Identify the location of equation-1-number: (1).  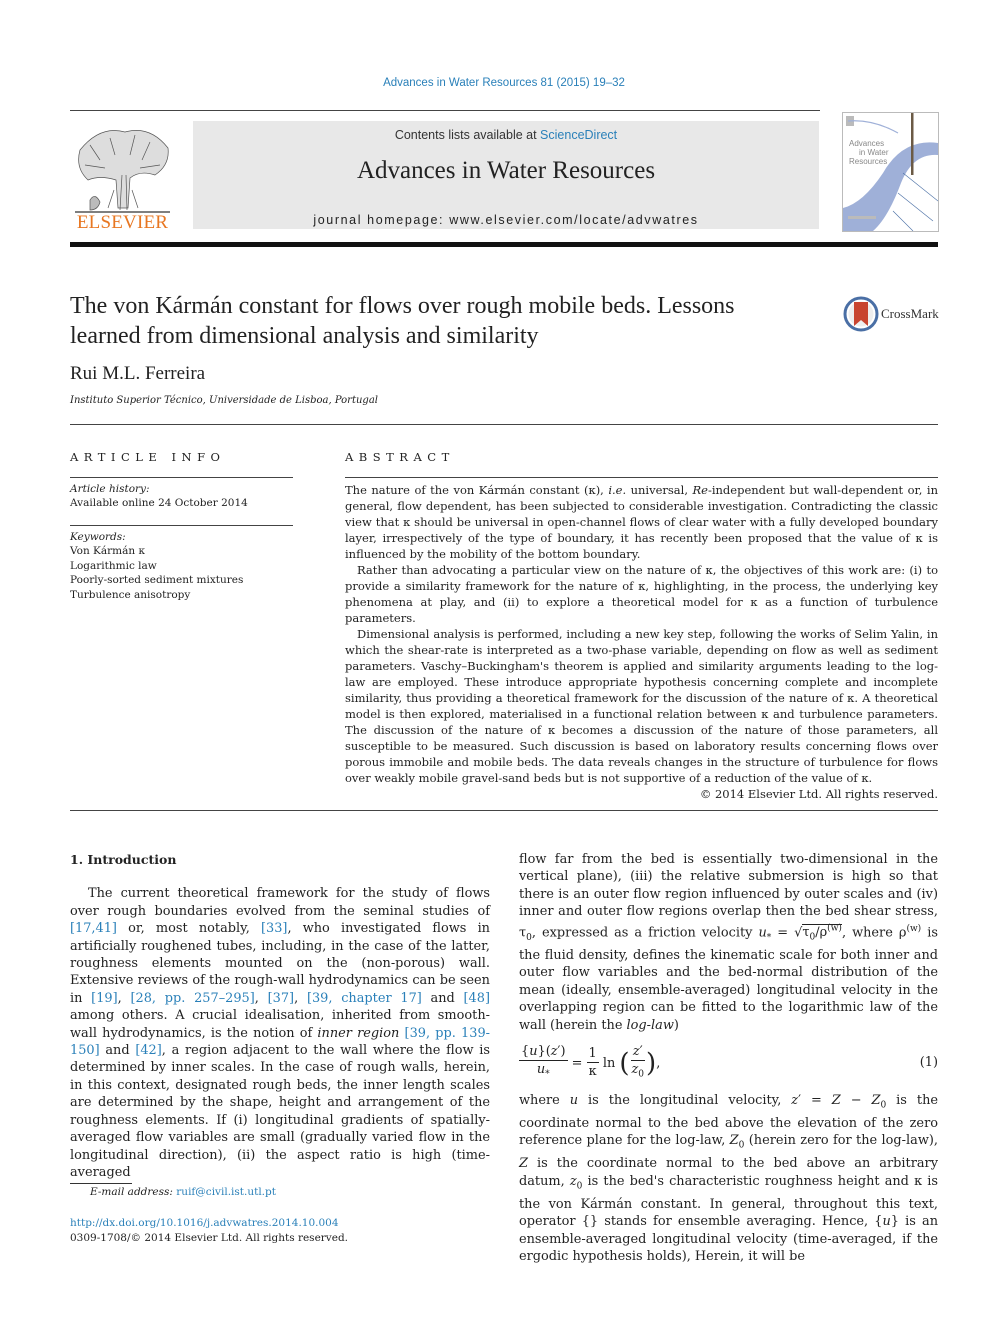
(928, 1063).